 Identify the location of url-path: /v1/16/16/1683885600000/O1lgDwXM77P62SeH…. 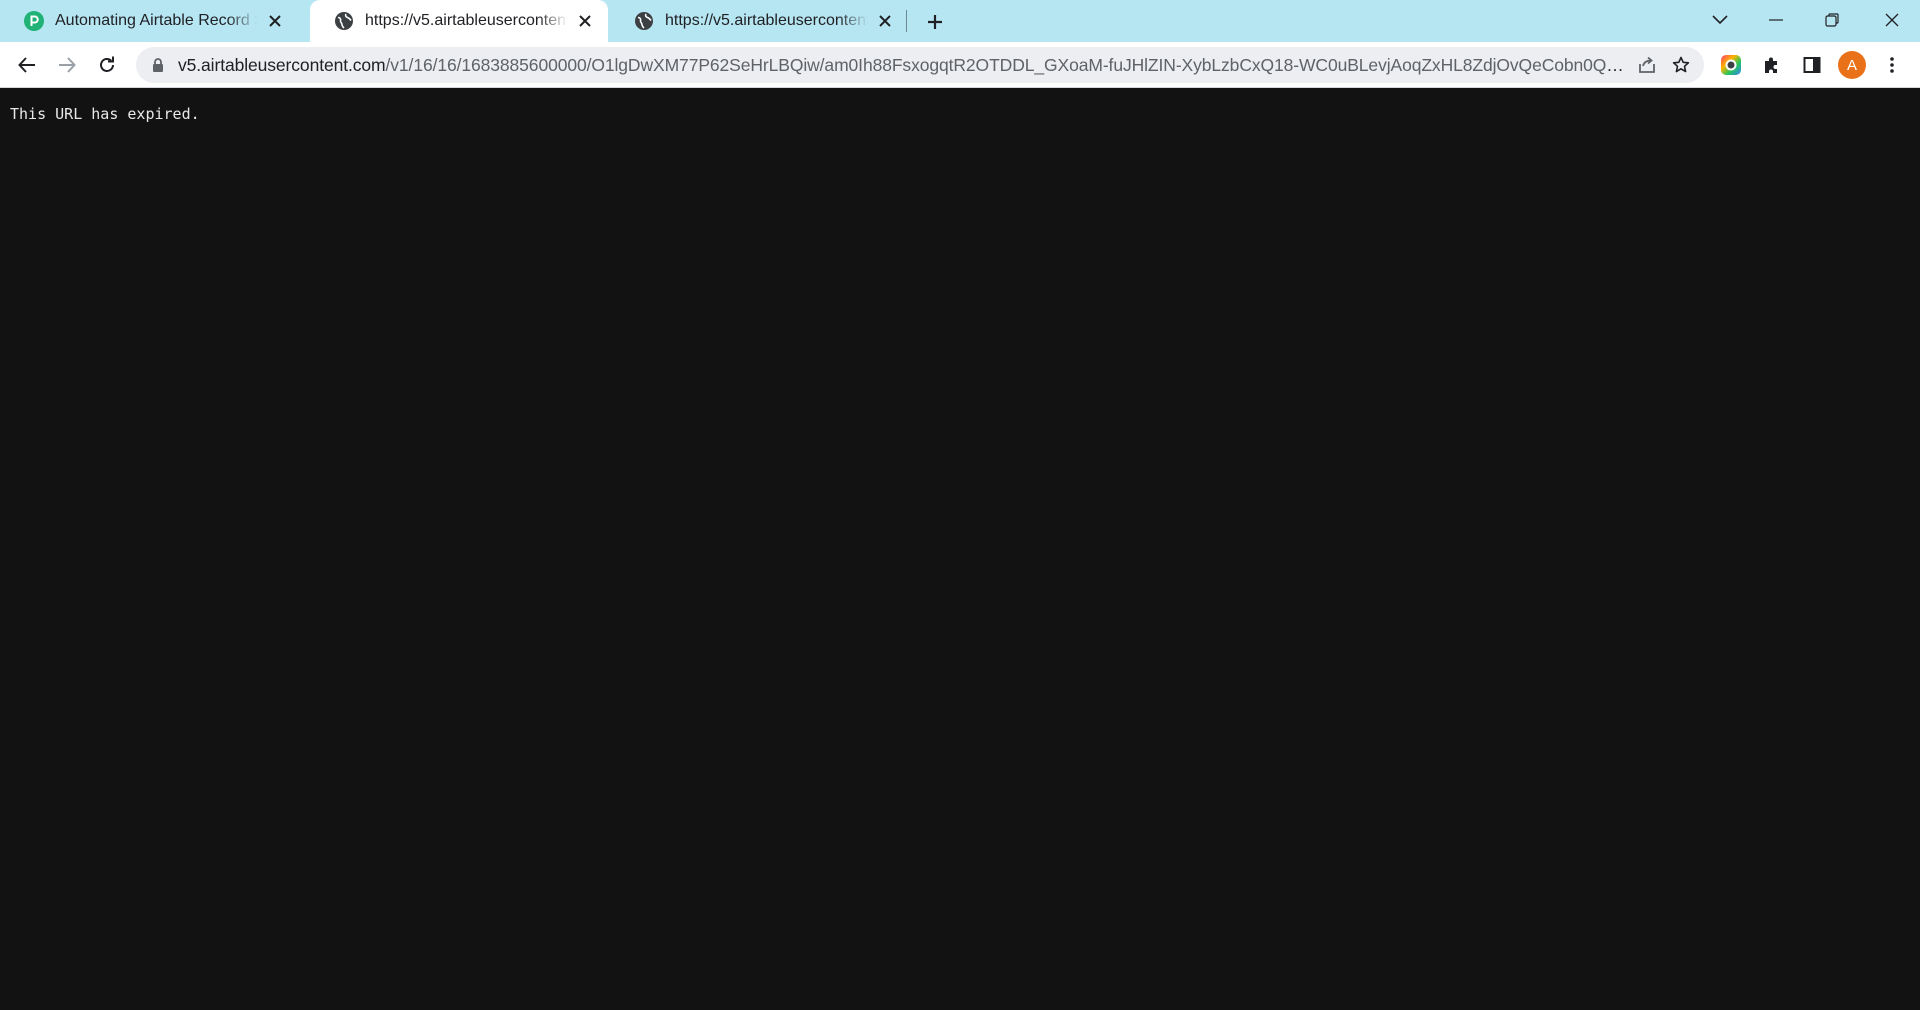
(1007, 64).